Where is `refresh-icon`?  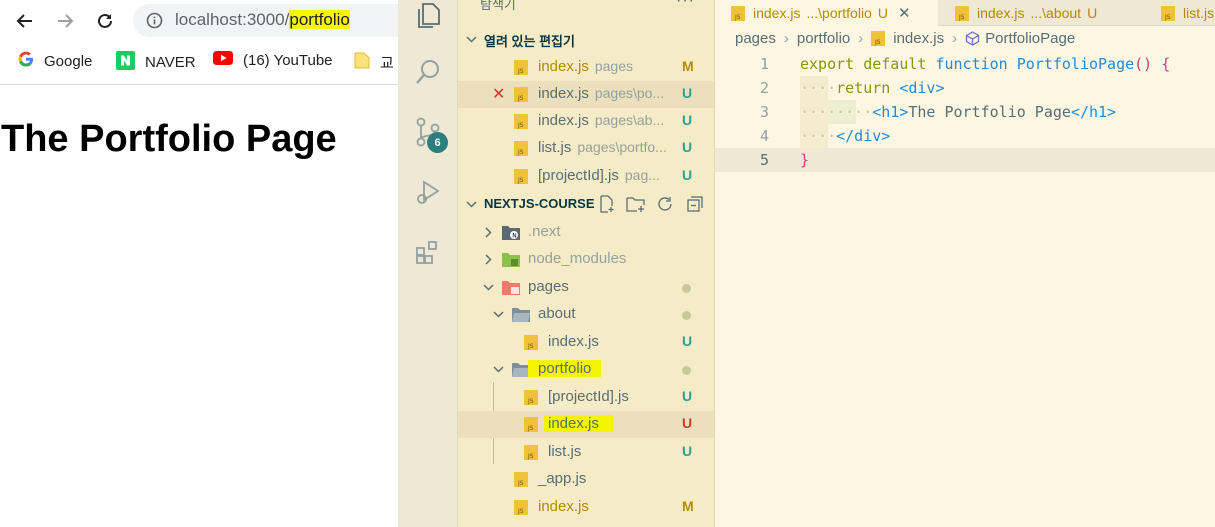
refresh-icon is located at coordinates (665, 204).